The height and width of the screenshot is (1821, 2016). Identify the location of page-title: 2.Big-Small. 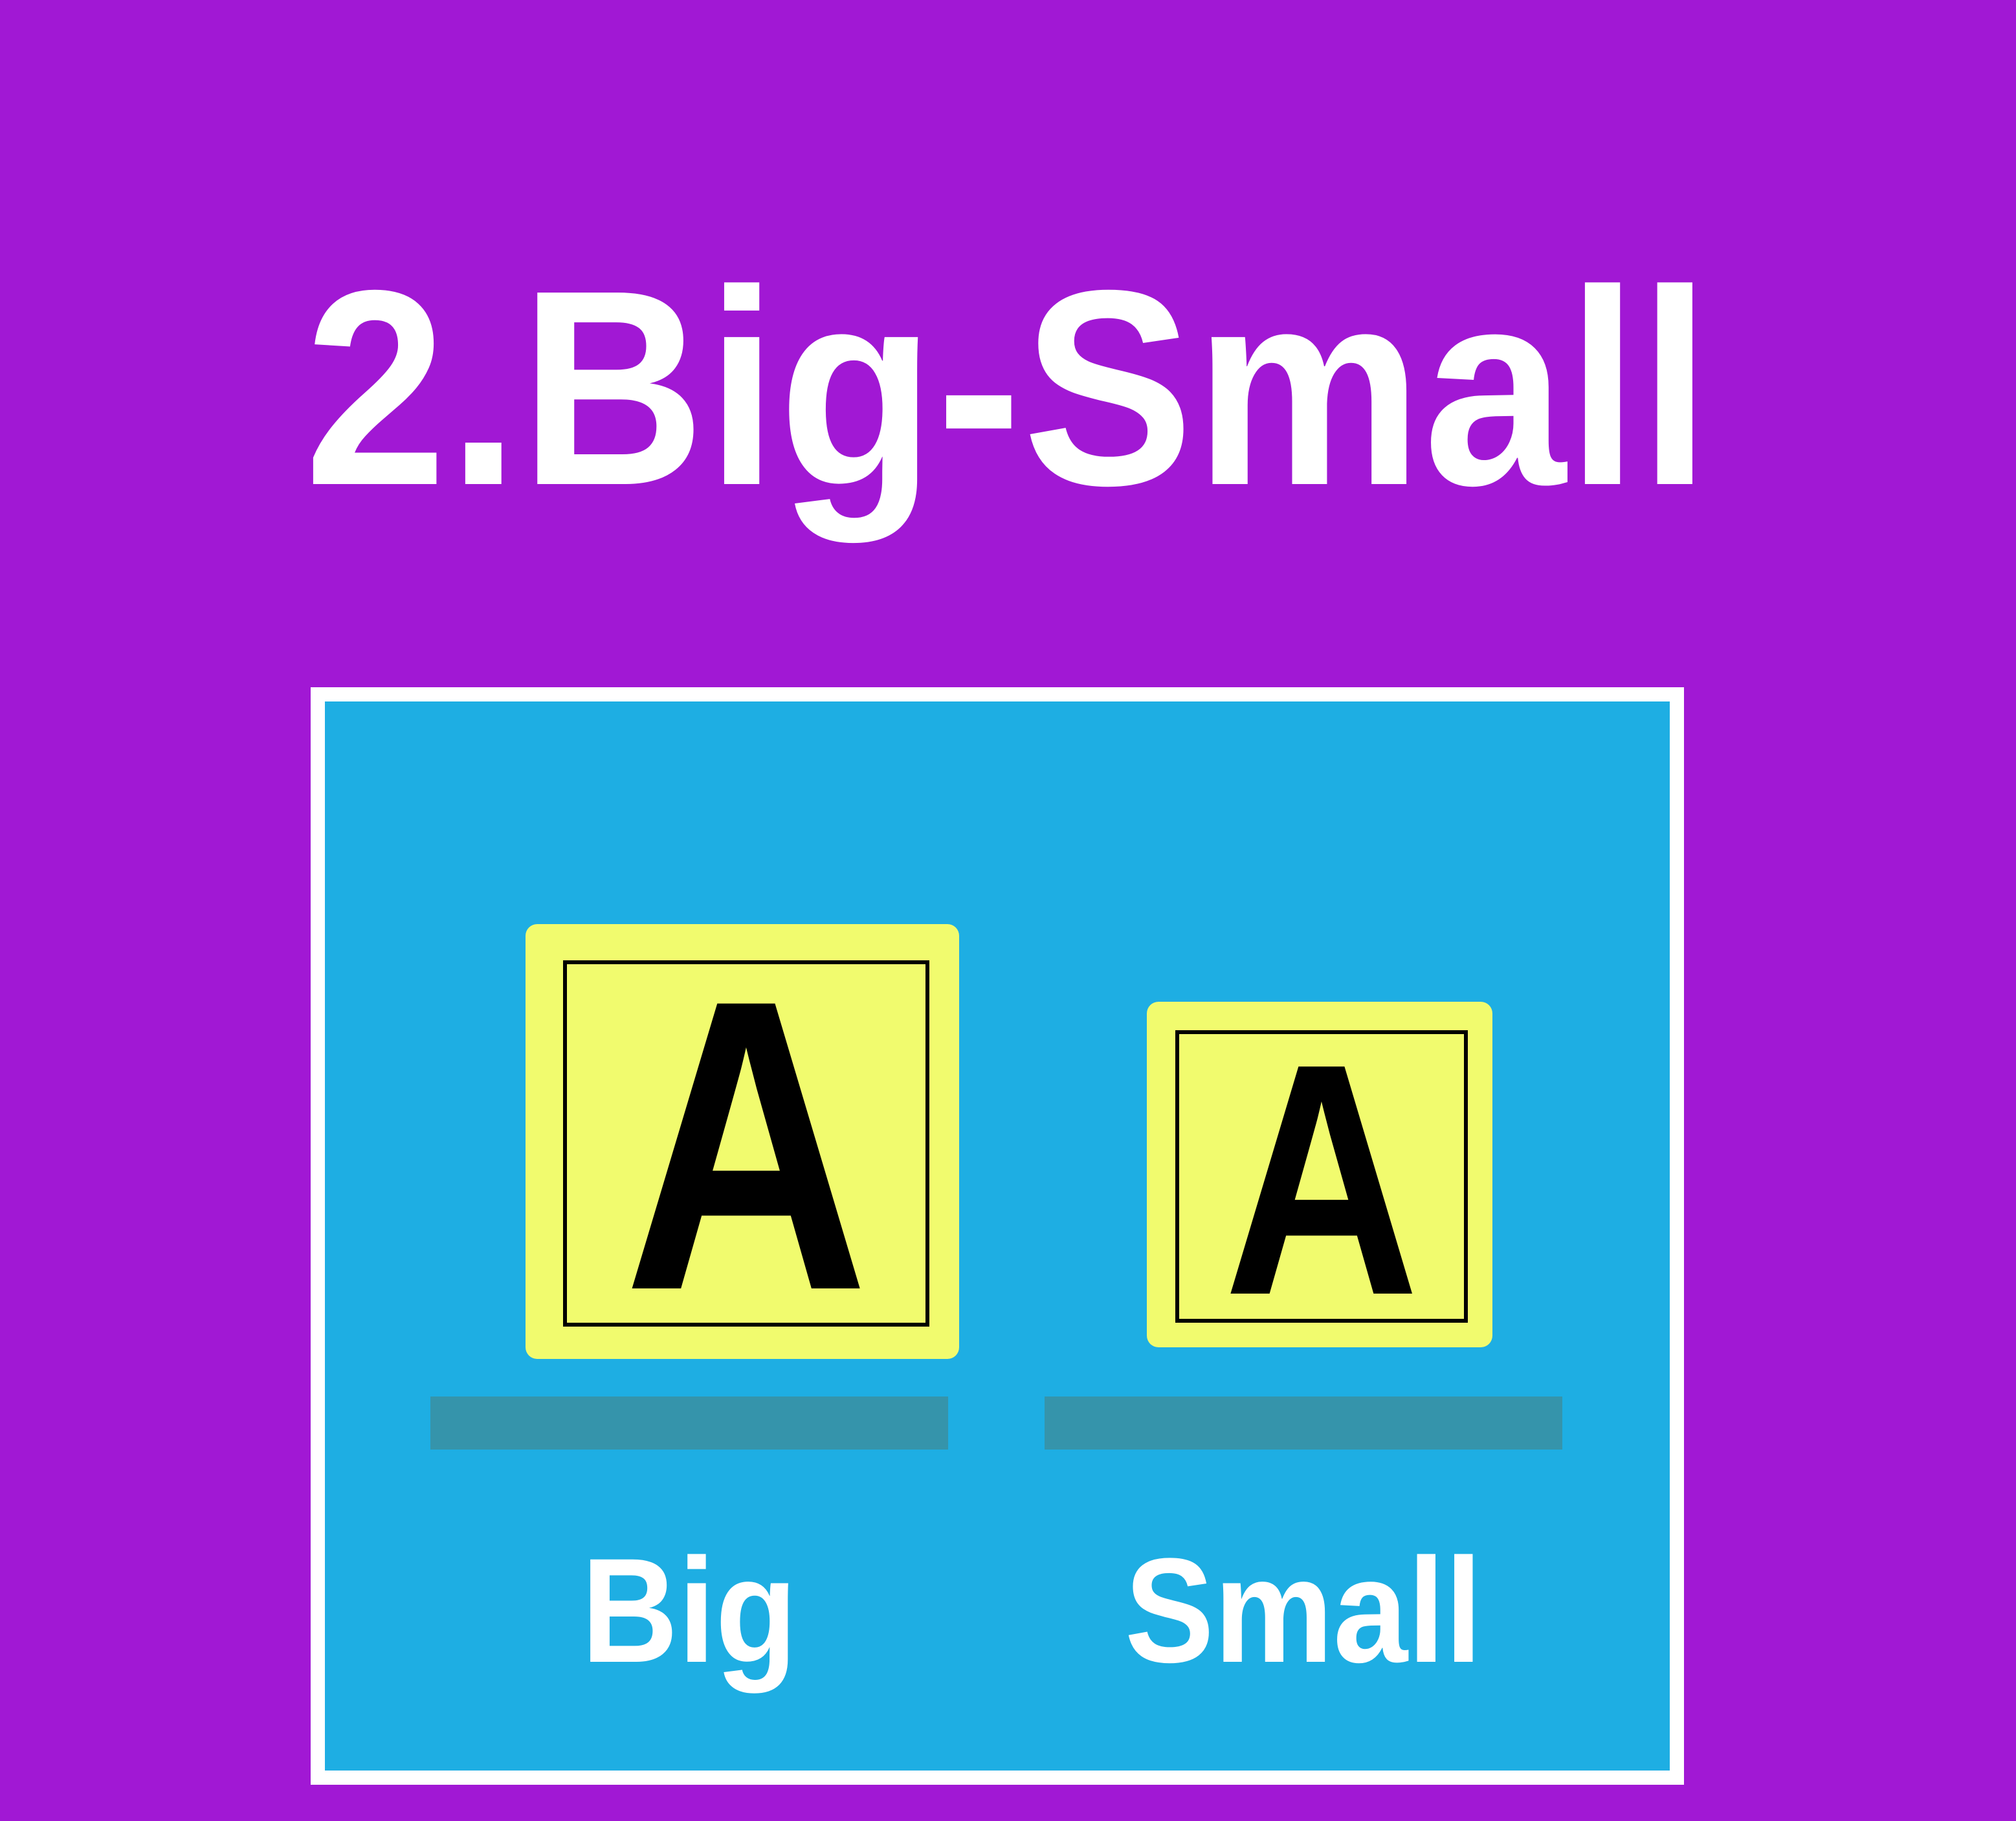
(1008, 388).